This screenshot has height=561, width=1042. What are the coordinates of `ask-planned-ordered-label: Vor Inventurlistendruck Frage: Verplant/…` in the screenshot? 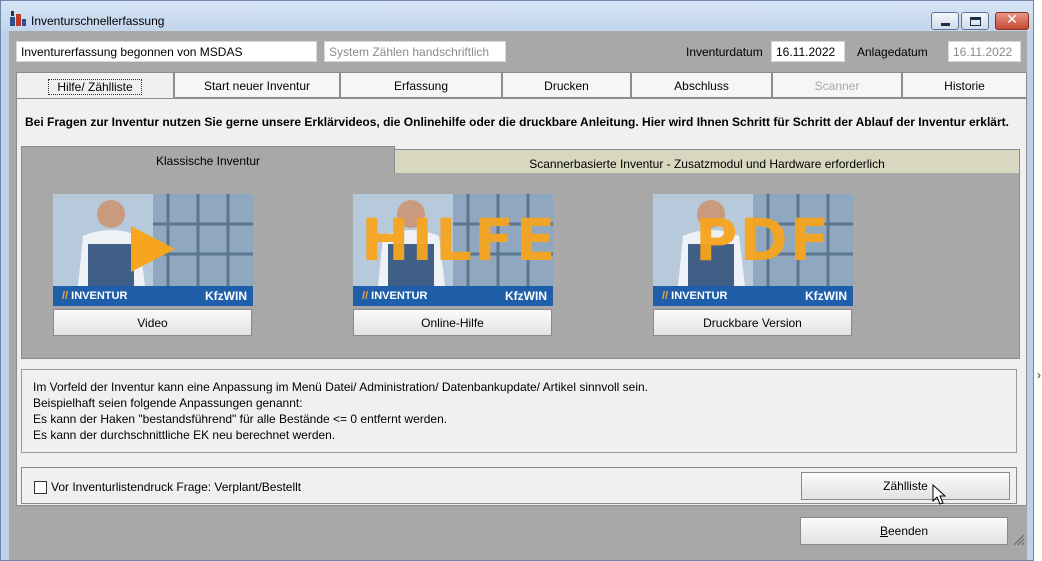 It's located at (176, 487).